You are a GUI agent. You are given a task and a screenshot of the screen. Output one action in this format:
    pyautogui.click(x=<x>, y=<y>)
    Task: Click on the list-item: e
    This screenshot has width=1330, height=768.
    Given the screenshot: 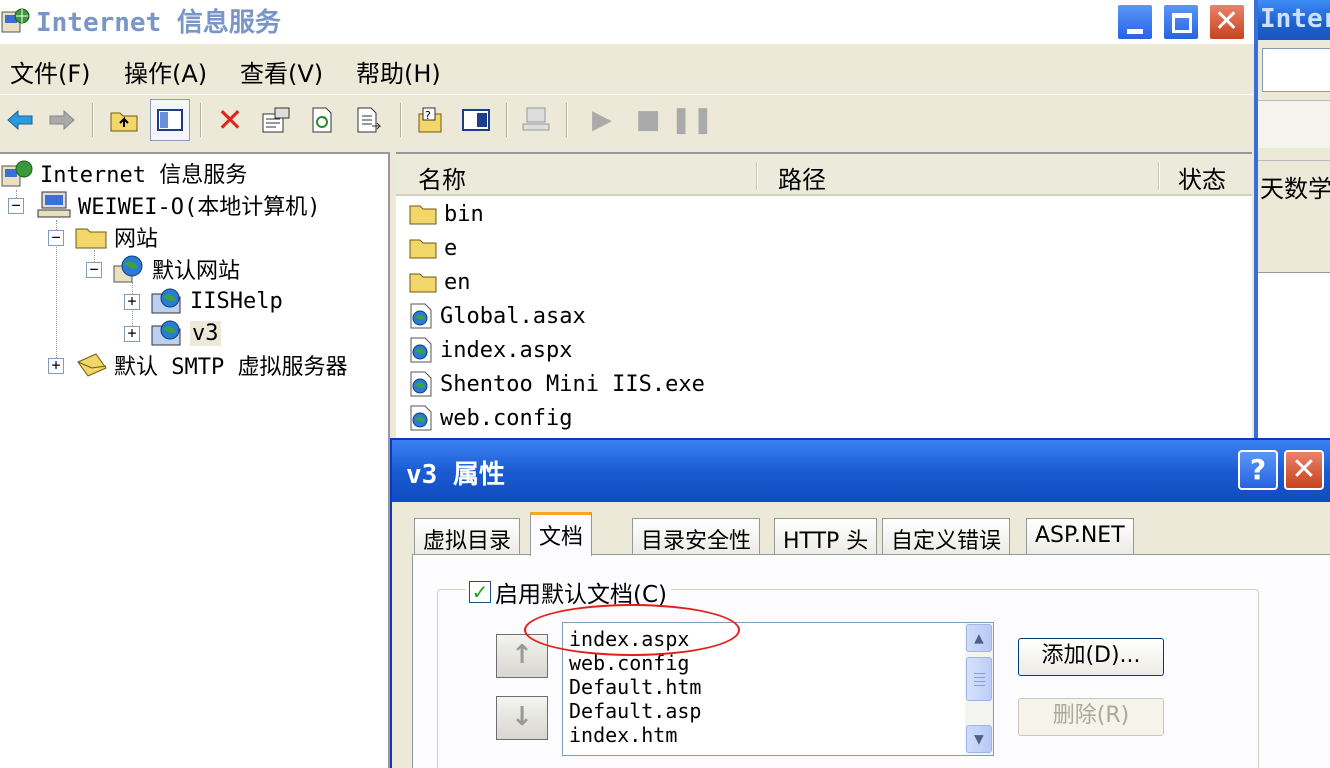 What is the action you would take?
    pyautogui.click(x=432, y=248)
    